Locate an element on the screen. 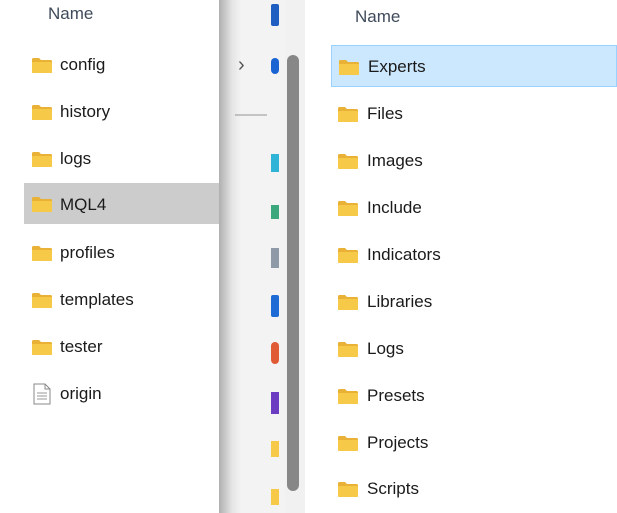 This screenshot has width=617, height=513. list-item-label: Scripts is located at coordinates (393, 488).